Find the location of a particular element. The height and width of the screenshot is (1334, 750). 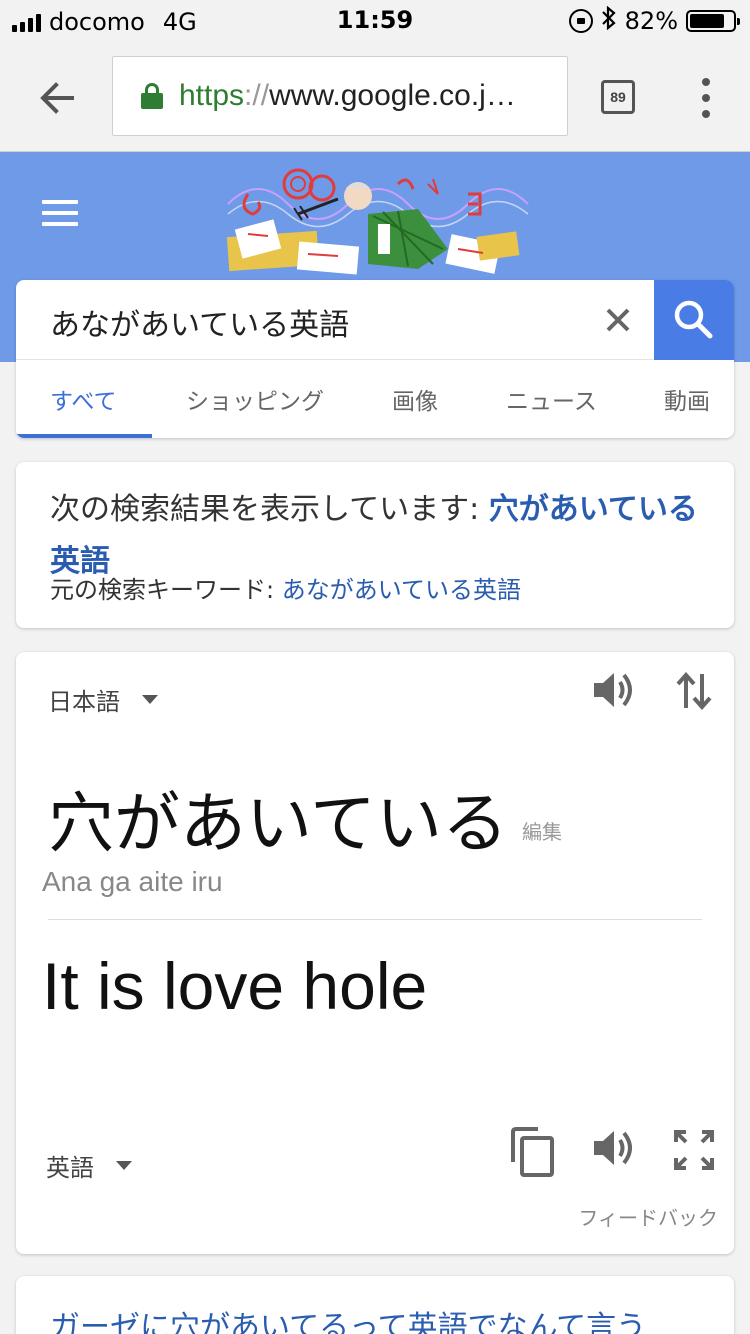

clear-search-button is located at coordinates (618, 320).